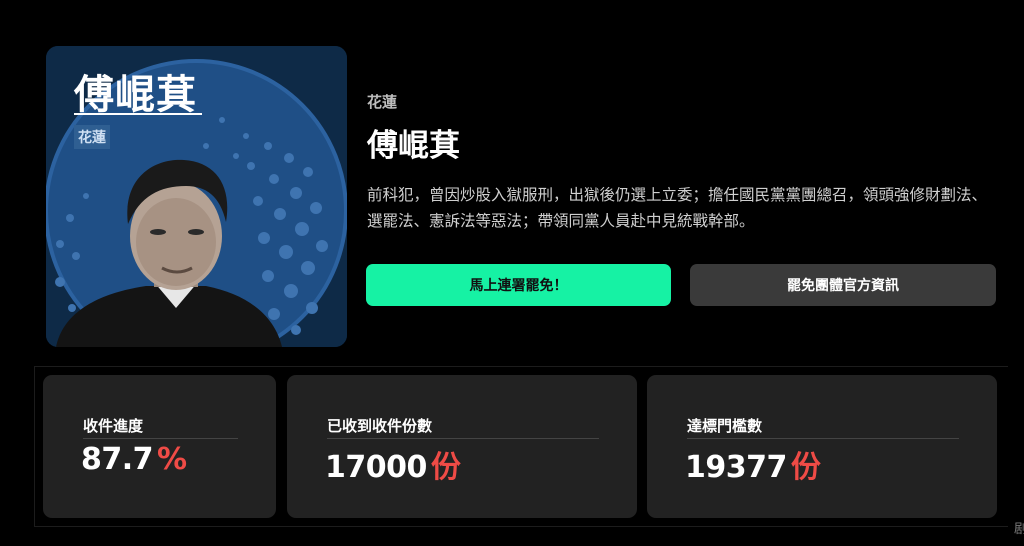 Image resolution: width=1024 pixels, height=546 pixels. Describe the element at coordinates (382, 102) in the screenshot. I see `candidate-region: 花蓮` at that location.